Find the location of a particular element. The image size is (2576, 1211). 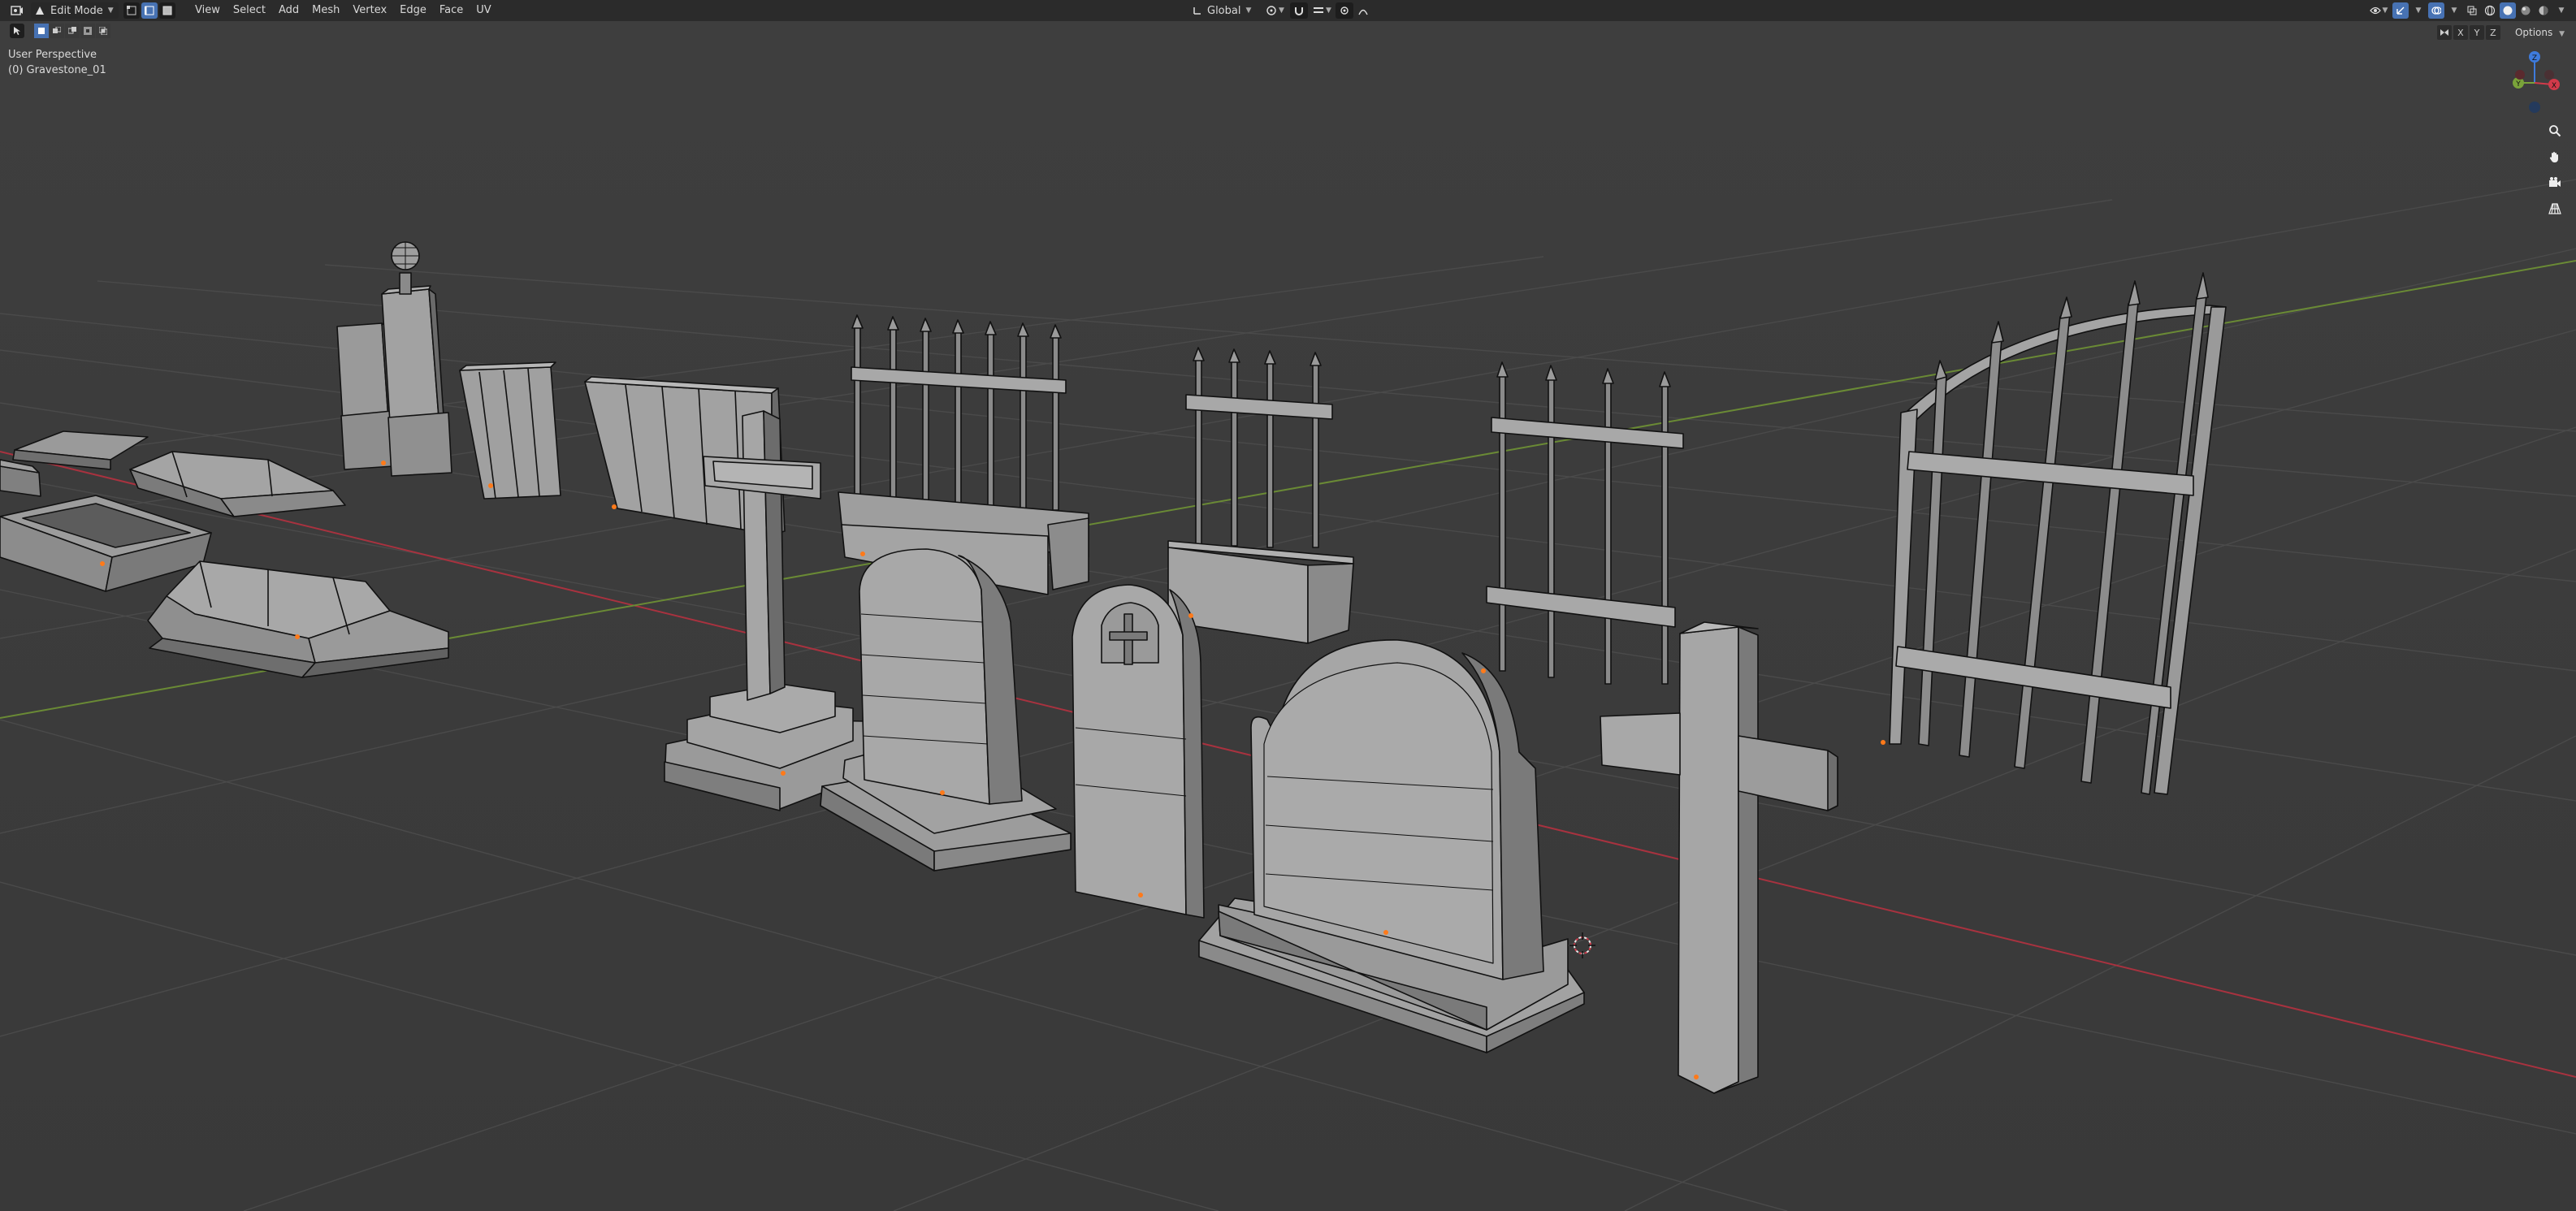

material-shading-icon is located at coordinates (2526, 10).